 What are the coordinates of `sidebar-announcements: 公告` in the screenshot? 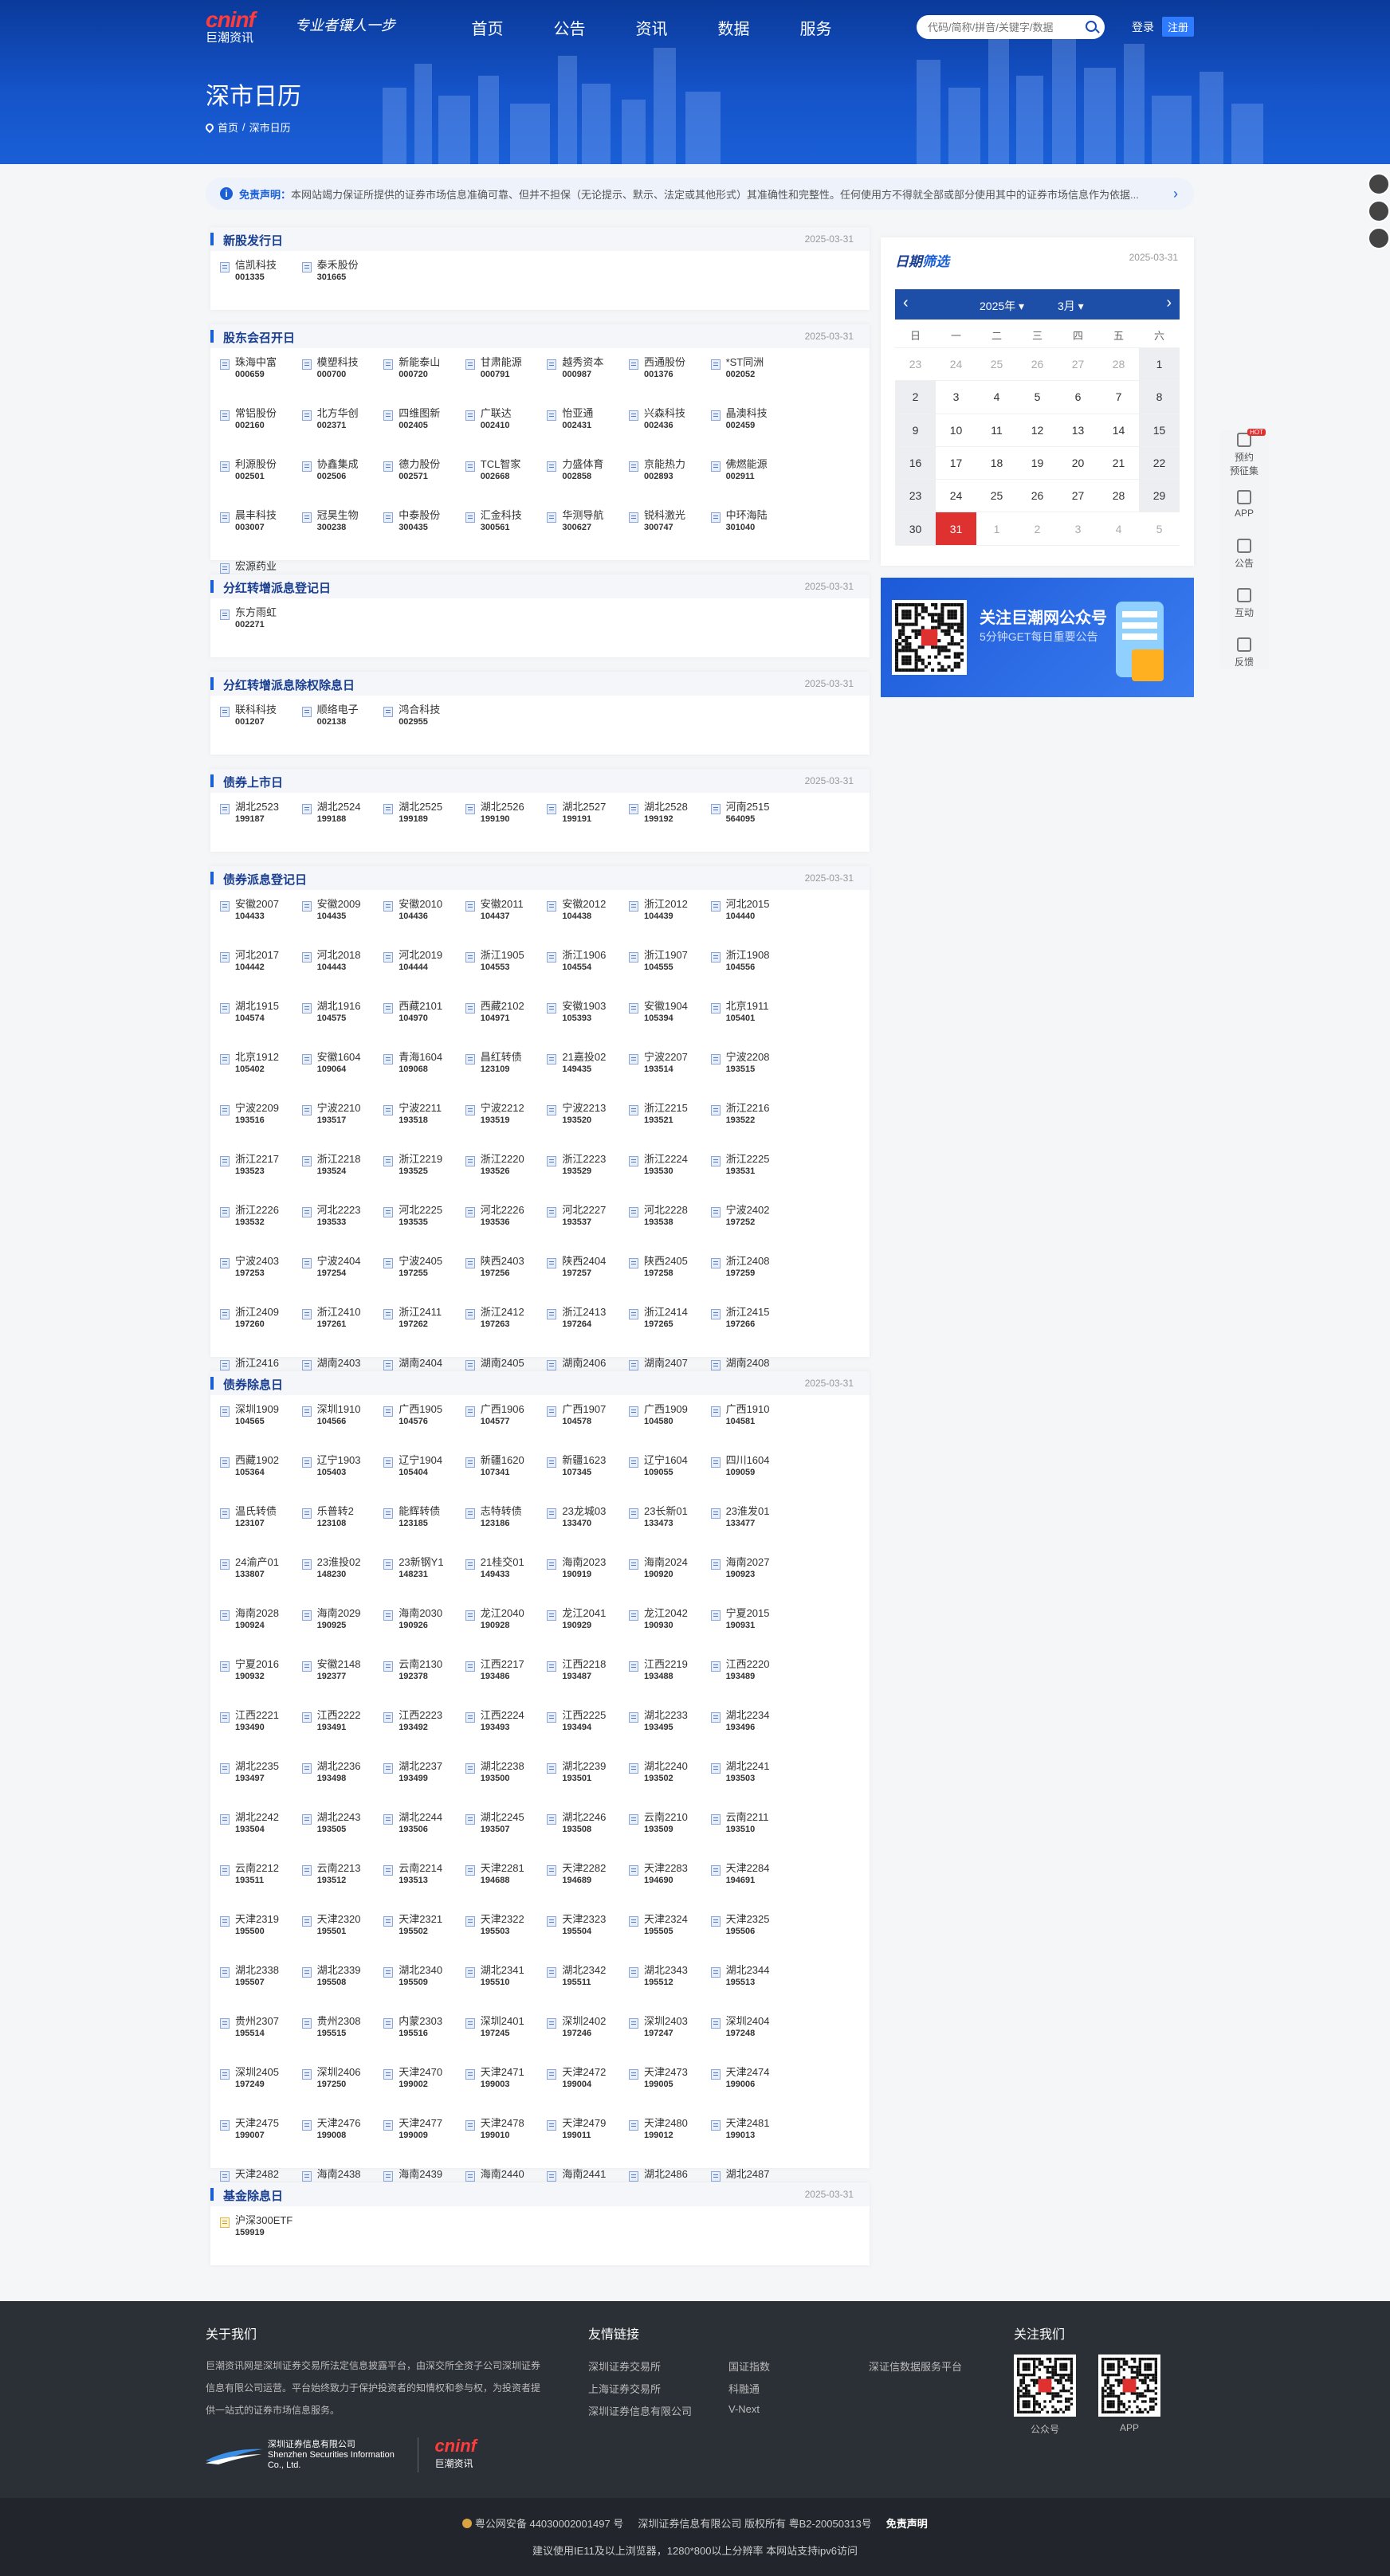 It's located at (1244, 553).